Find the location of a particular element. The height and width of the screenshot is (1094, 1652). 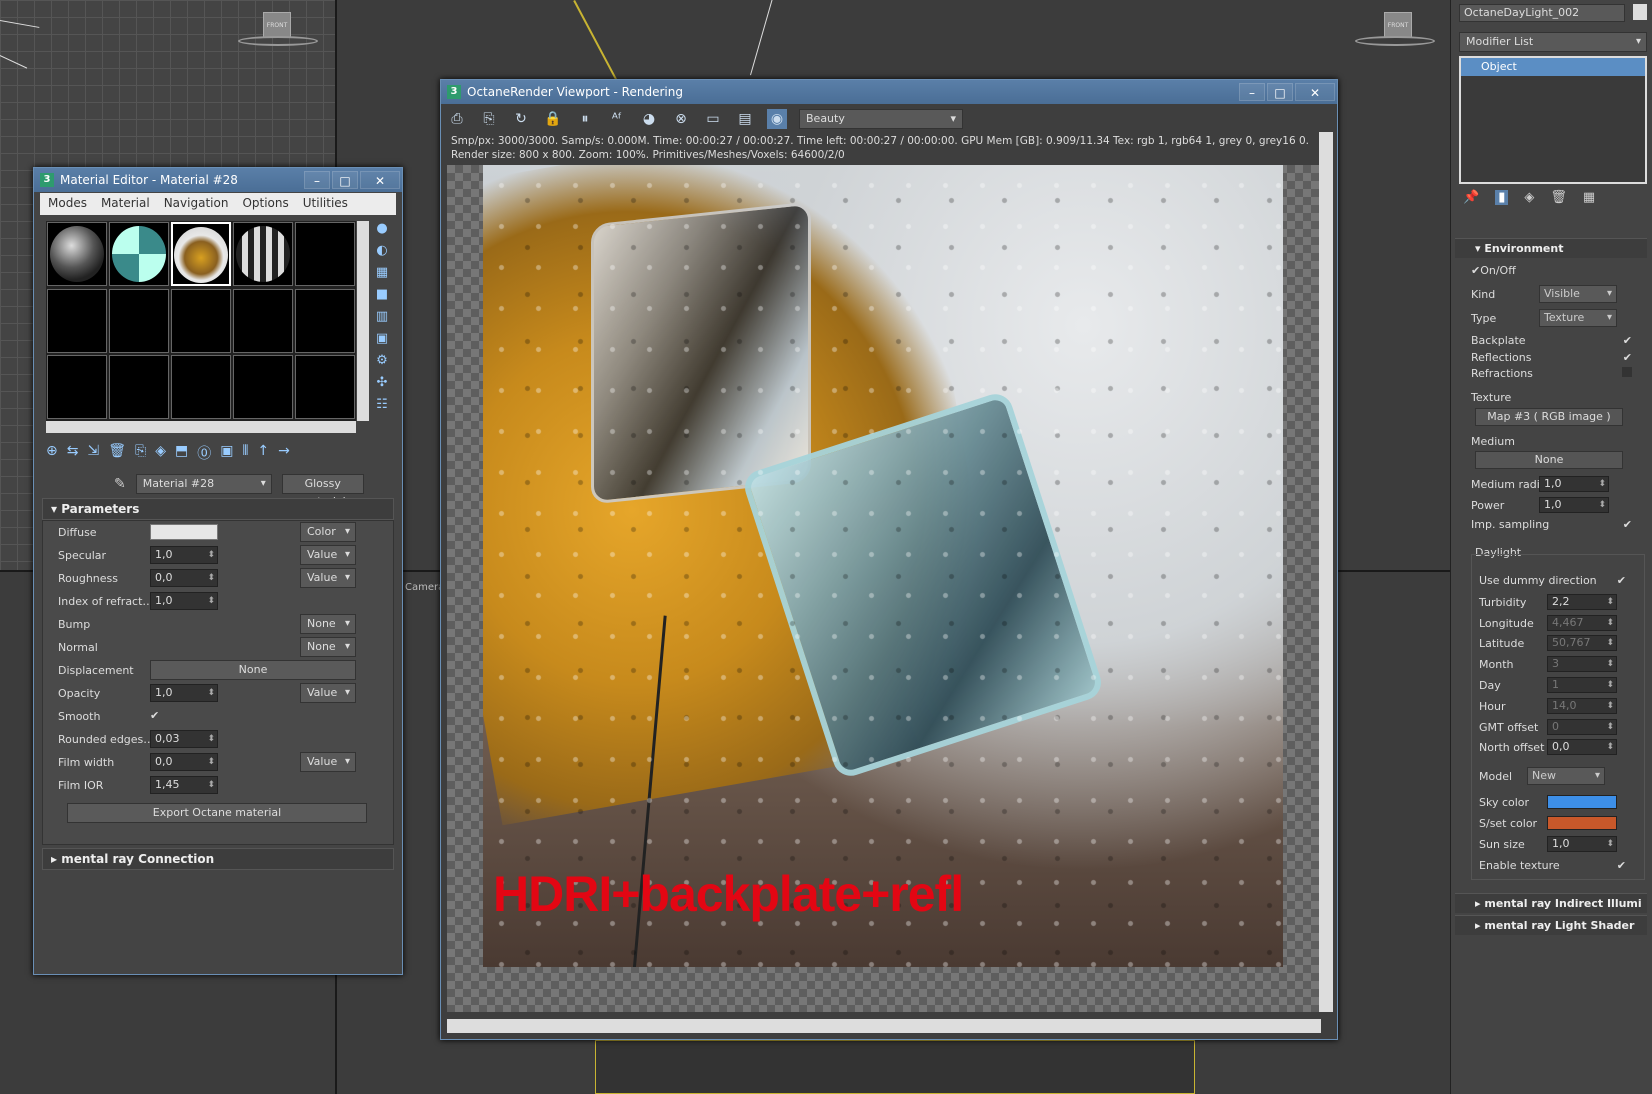

close-button: ✕ is located at coordinates (380, 180).